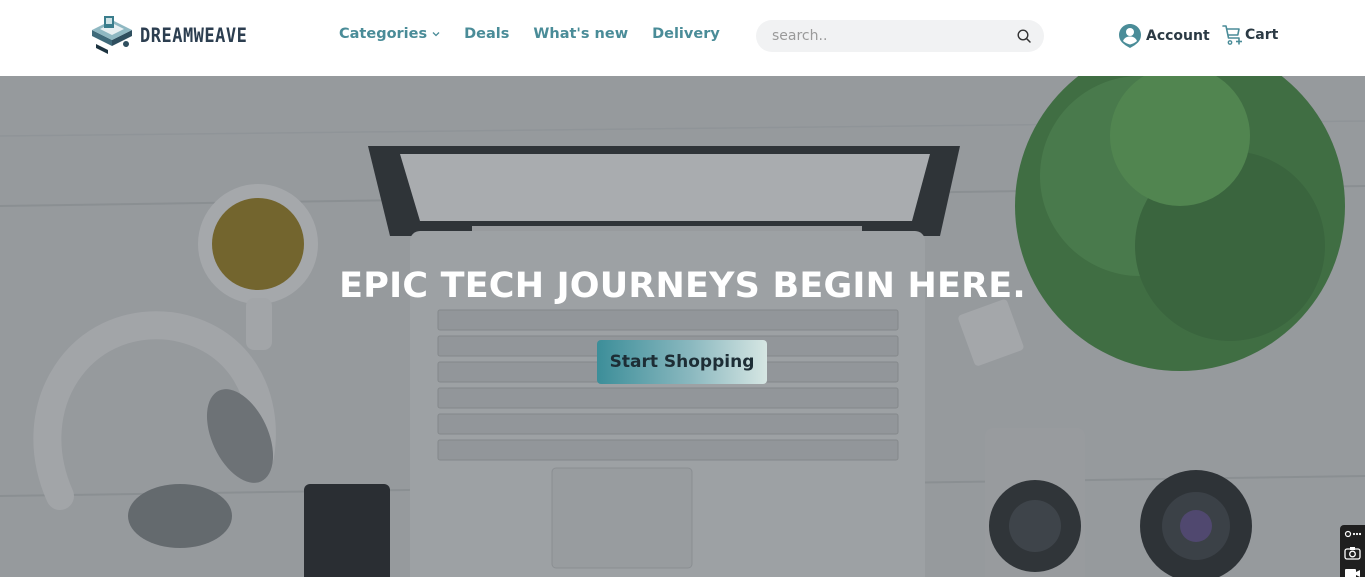 The height and width of the screenshot is (577, 1365). I want to click on search-bar, so click(900, 36).